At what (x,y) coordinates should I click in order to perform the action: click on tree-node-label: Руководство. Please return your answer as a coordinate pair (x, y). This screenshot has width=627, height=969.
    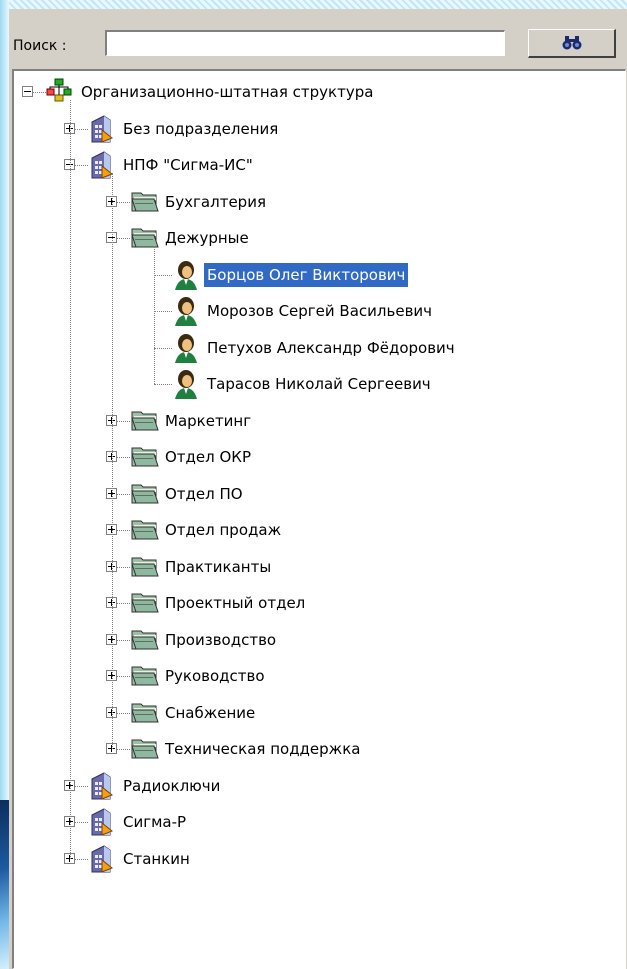
    Looking at the image, I should click on (215, 676).